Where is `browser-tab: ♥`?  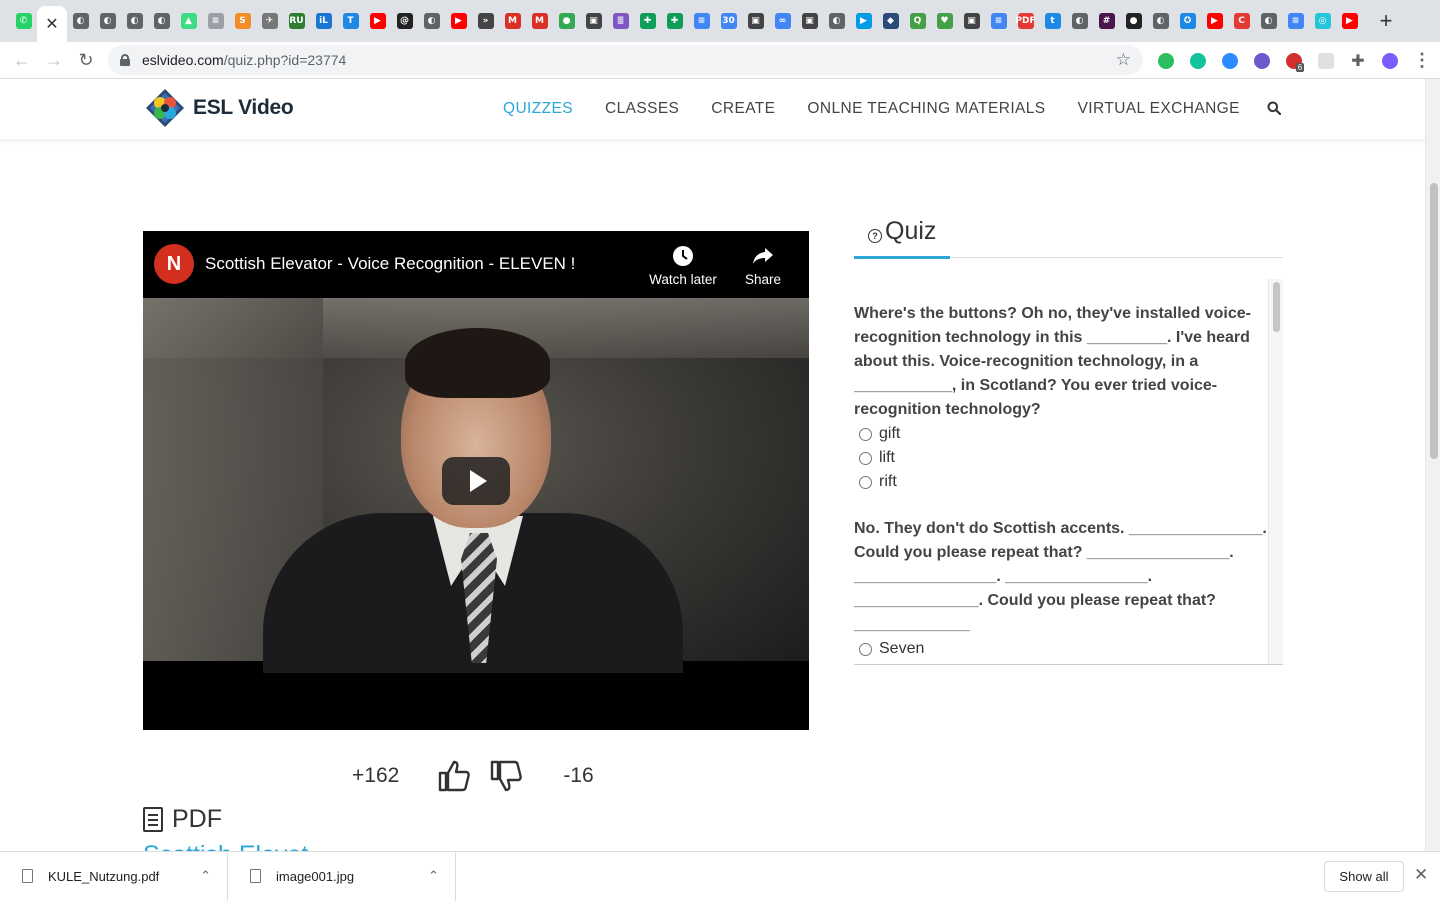
browser-tab: ♥ is located at coordinates (944, 21).